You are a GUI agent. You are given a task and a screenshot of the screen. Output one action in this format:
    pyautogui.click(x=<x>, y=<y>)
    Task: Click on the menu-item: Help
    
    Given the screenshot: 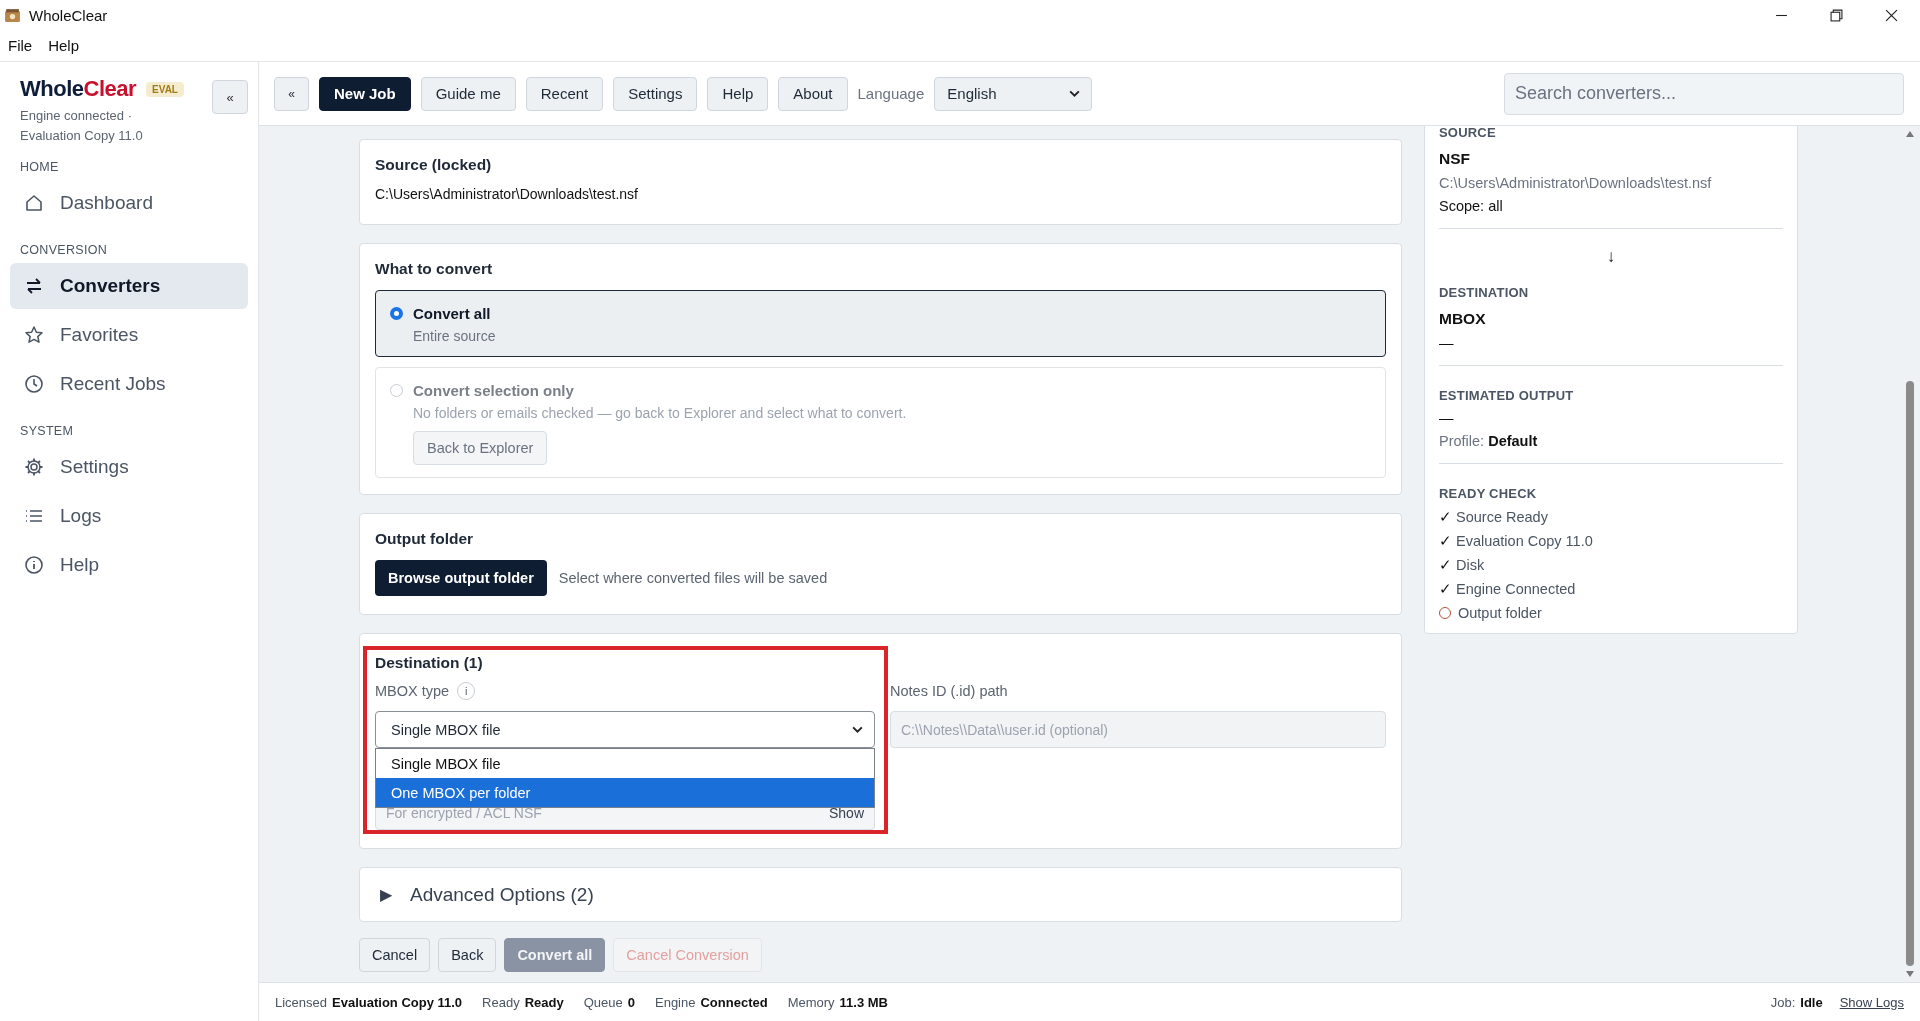 What is the action you would take?
    pyautogui.click(x=64, y=45)
    